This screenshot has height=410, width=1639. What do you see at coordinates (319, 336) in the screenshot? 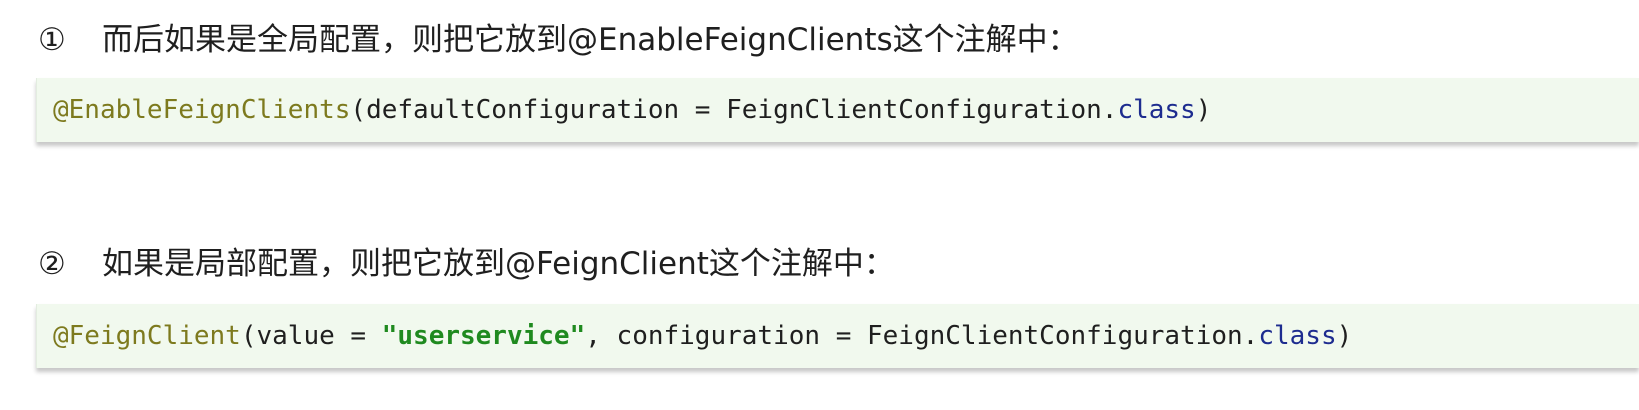
I see `code-argument: value =` at bounding box center [319, 336].